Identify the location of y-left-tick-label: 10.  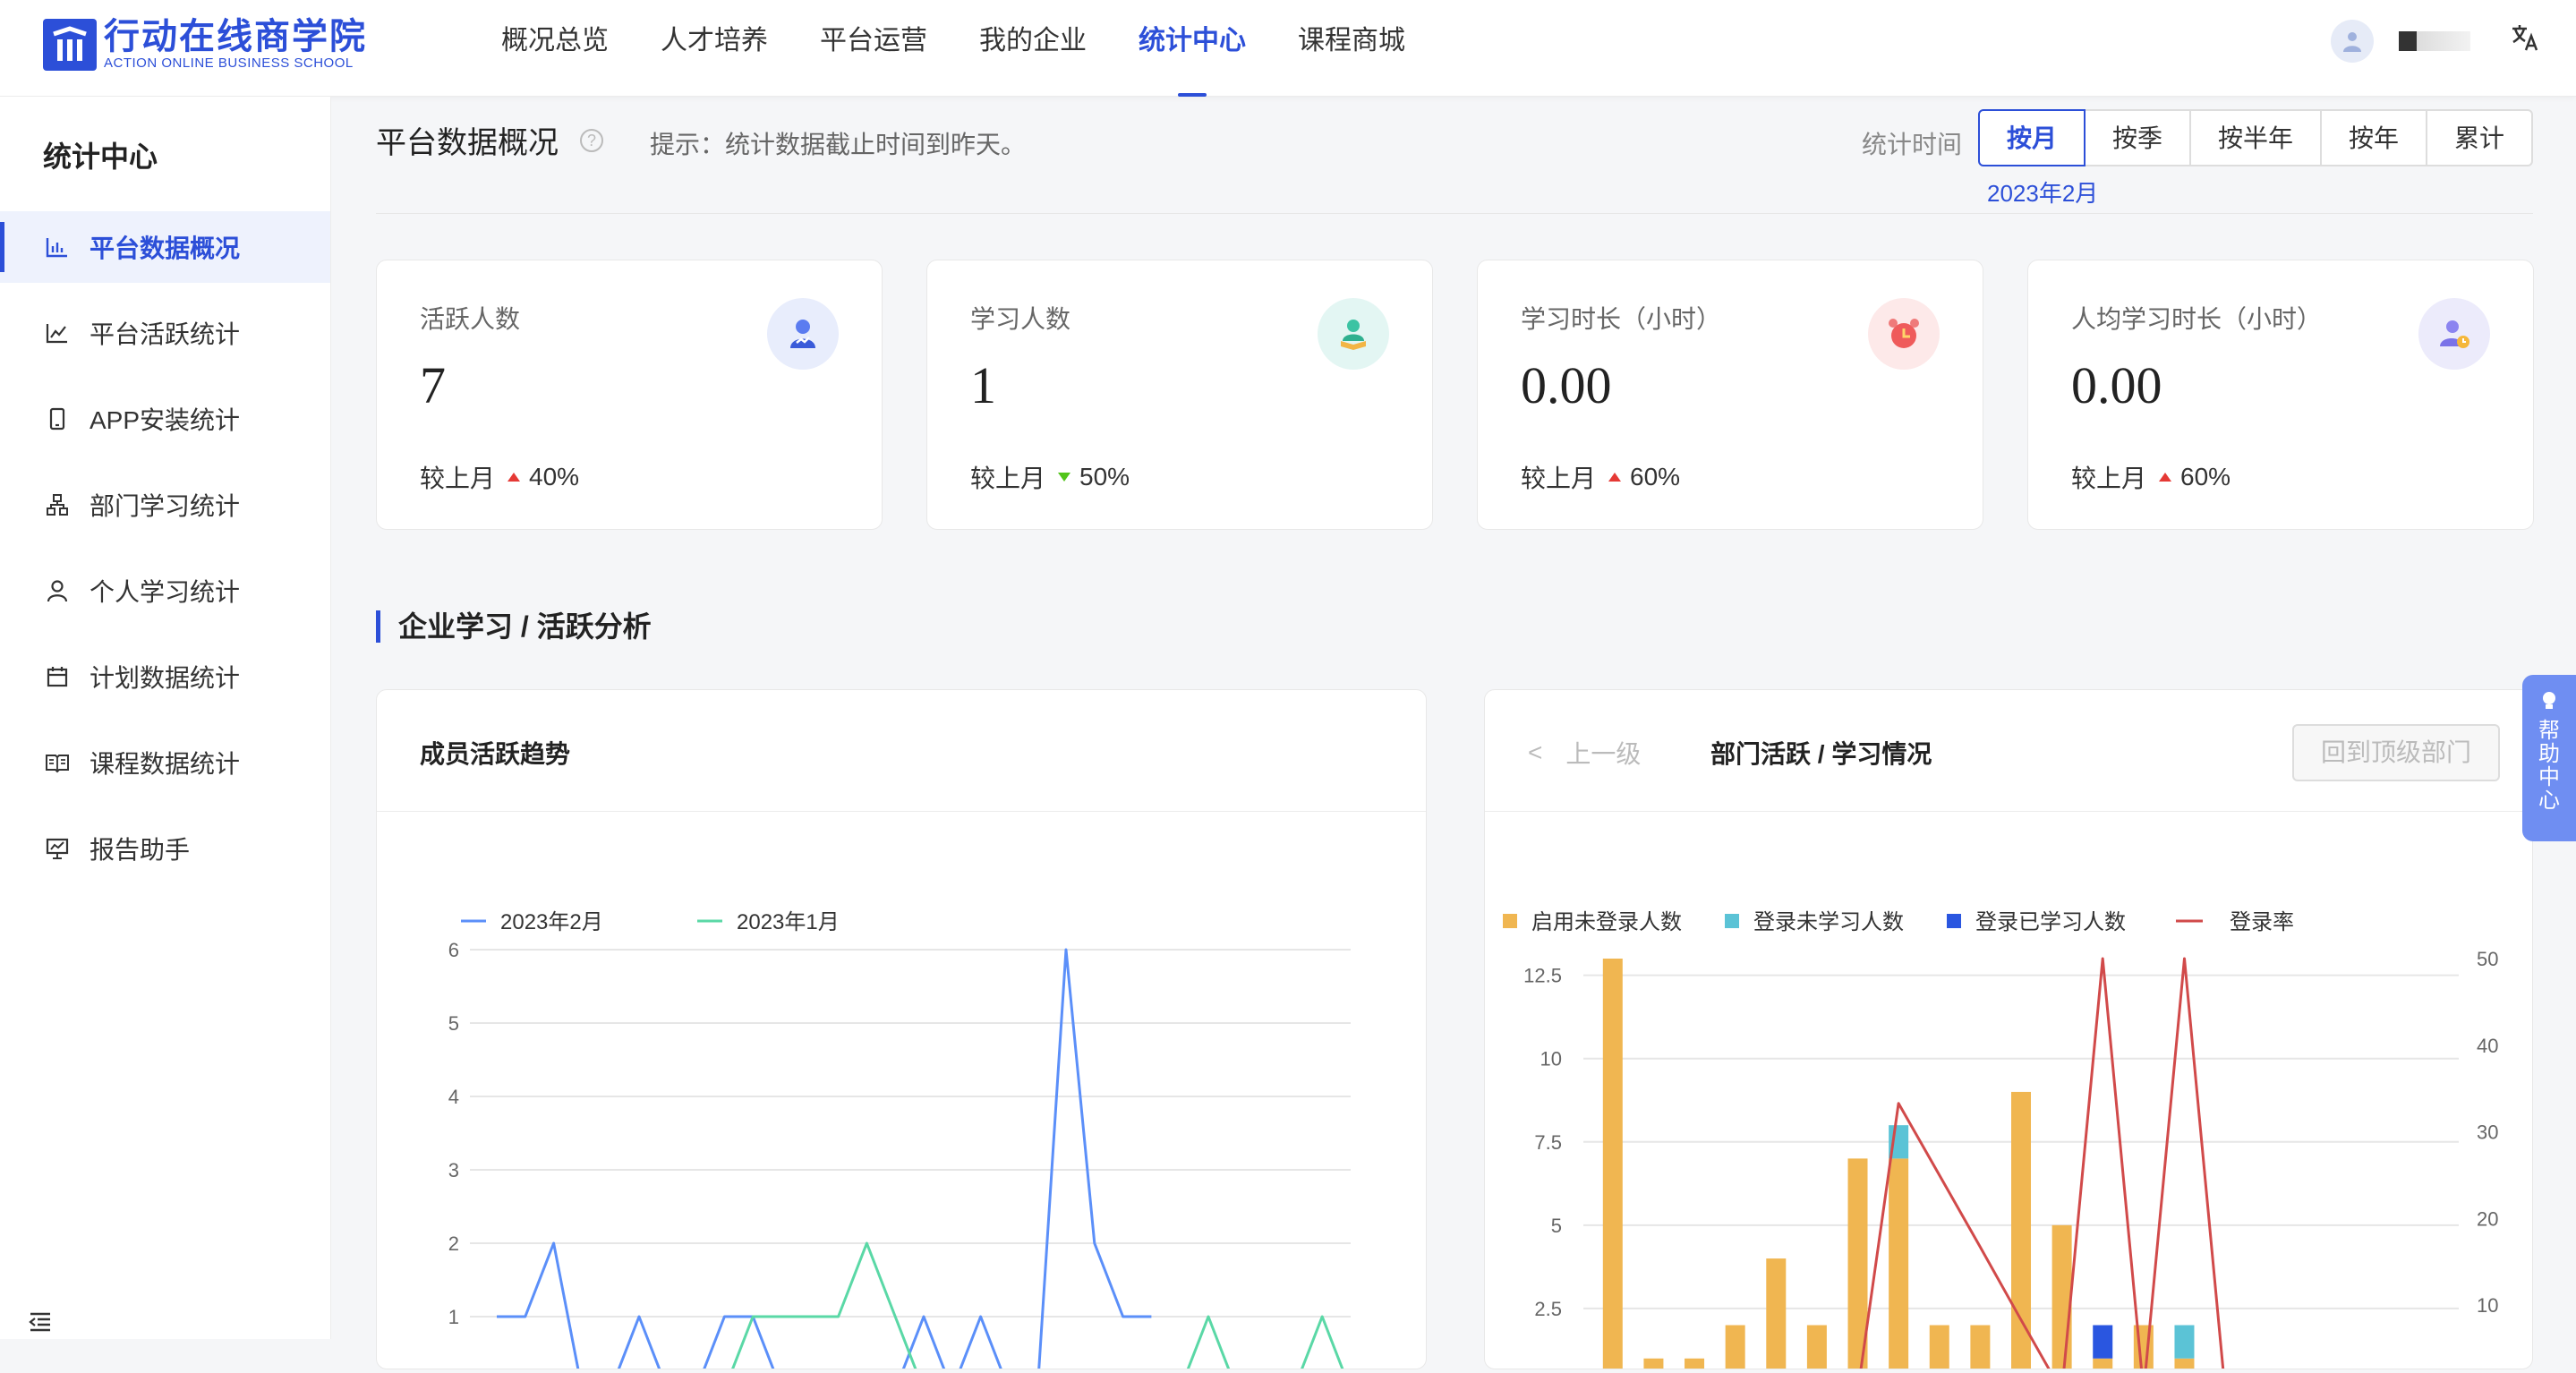
(1551, 1059).